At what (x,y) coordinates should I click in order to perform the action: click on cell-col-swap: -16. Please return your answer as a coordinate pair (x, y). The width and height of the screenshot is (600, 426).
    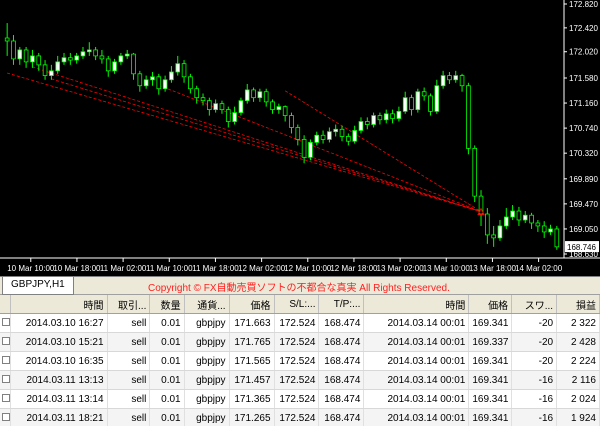
    Looking at the image, I should click on (534, 380).